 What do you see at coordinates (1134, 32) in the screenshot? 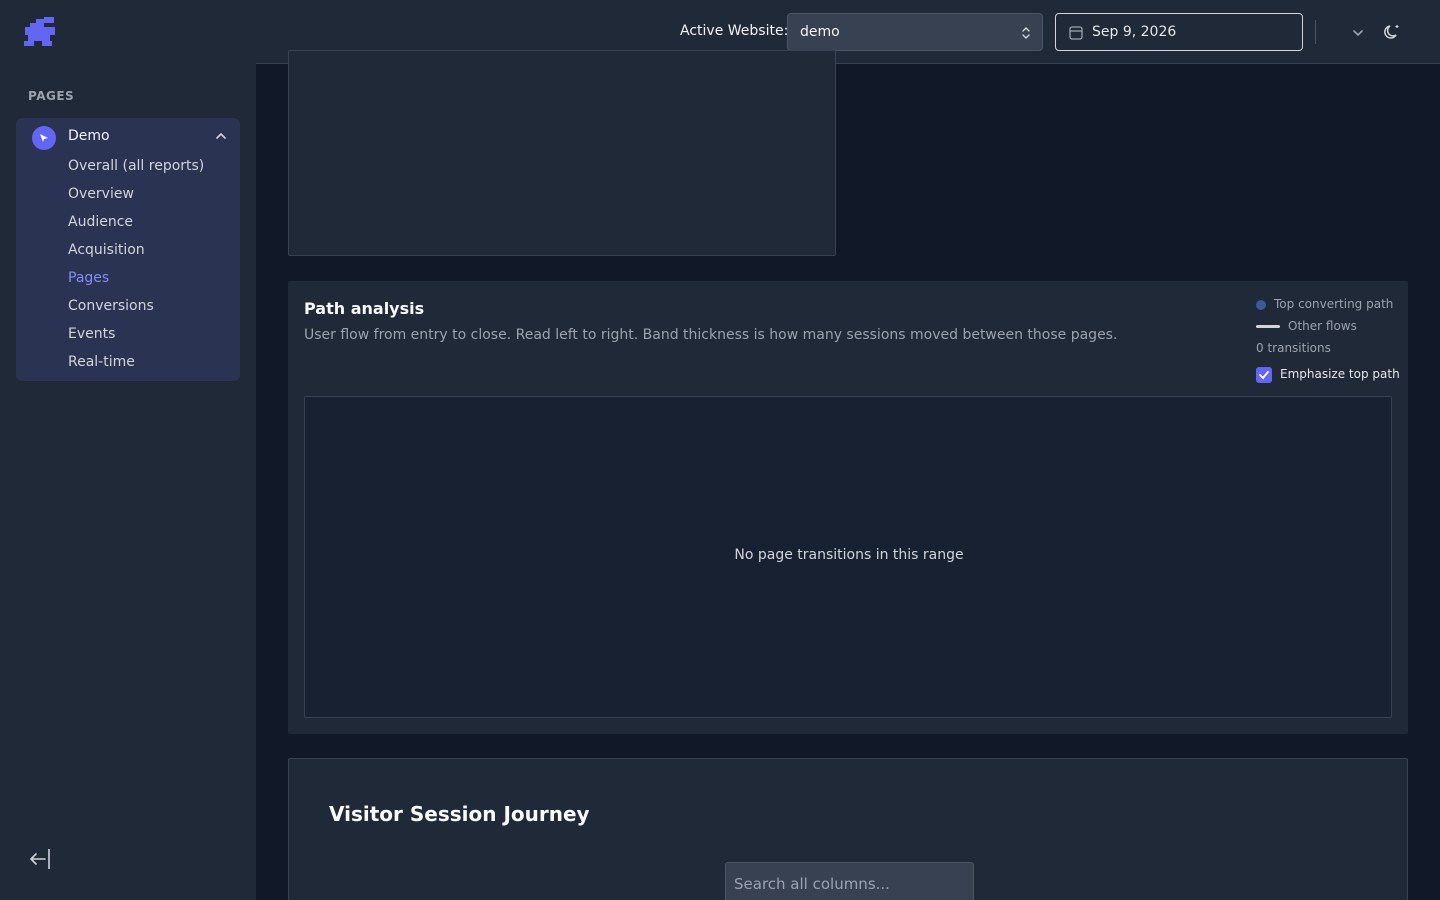
I see `date-value: Sep 9, 2026` at bounding box center [1134, 32].